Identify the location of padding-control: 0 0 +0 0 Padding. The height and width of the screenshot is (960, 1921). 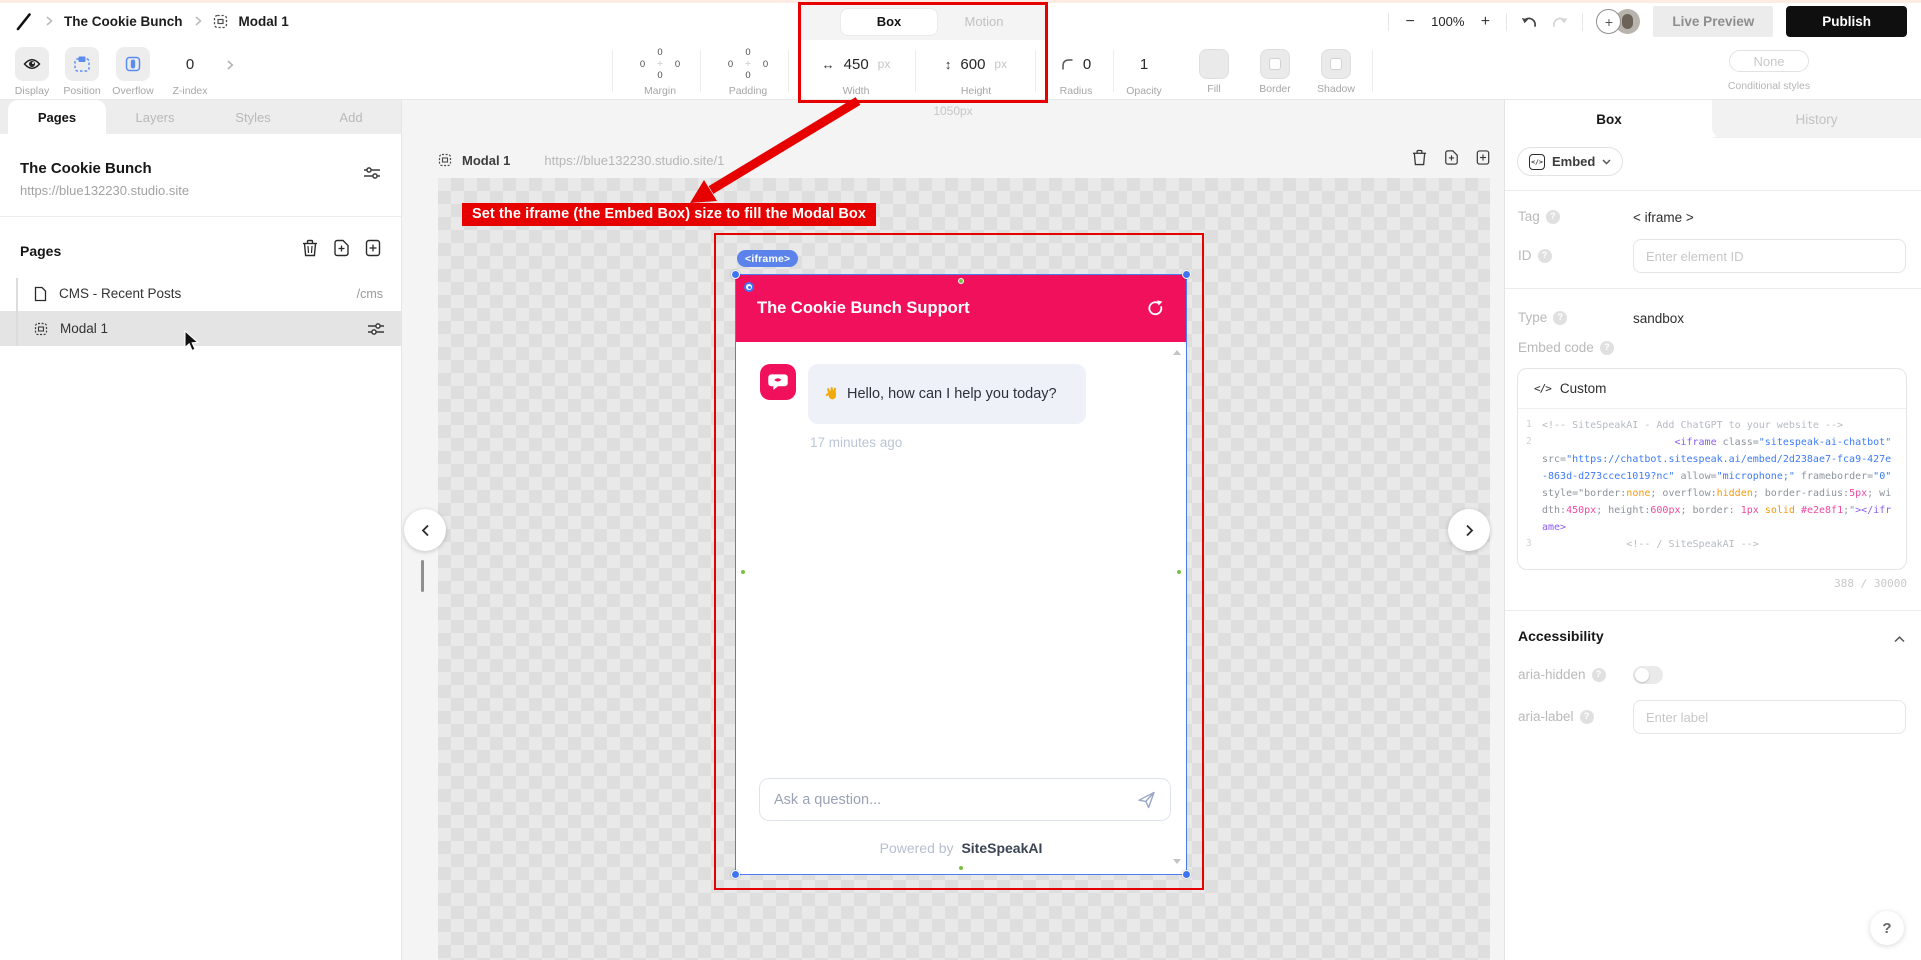
(748, 72).